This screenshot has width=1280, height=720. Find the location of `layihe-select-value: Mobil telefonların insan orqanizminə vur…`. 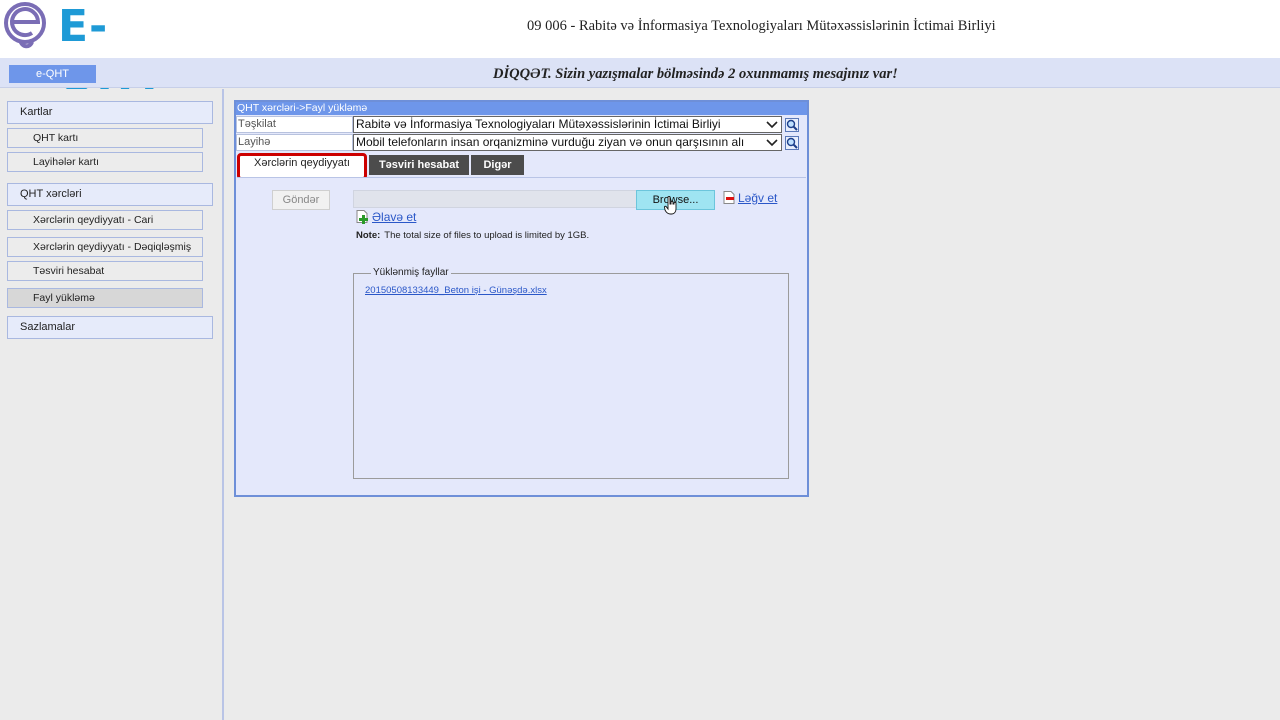

layihe-select-value: Mobil telefonların insan orqanizminə vur… is located at coordinates (550, 142).